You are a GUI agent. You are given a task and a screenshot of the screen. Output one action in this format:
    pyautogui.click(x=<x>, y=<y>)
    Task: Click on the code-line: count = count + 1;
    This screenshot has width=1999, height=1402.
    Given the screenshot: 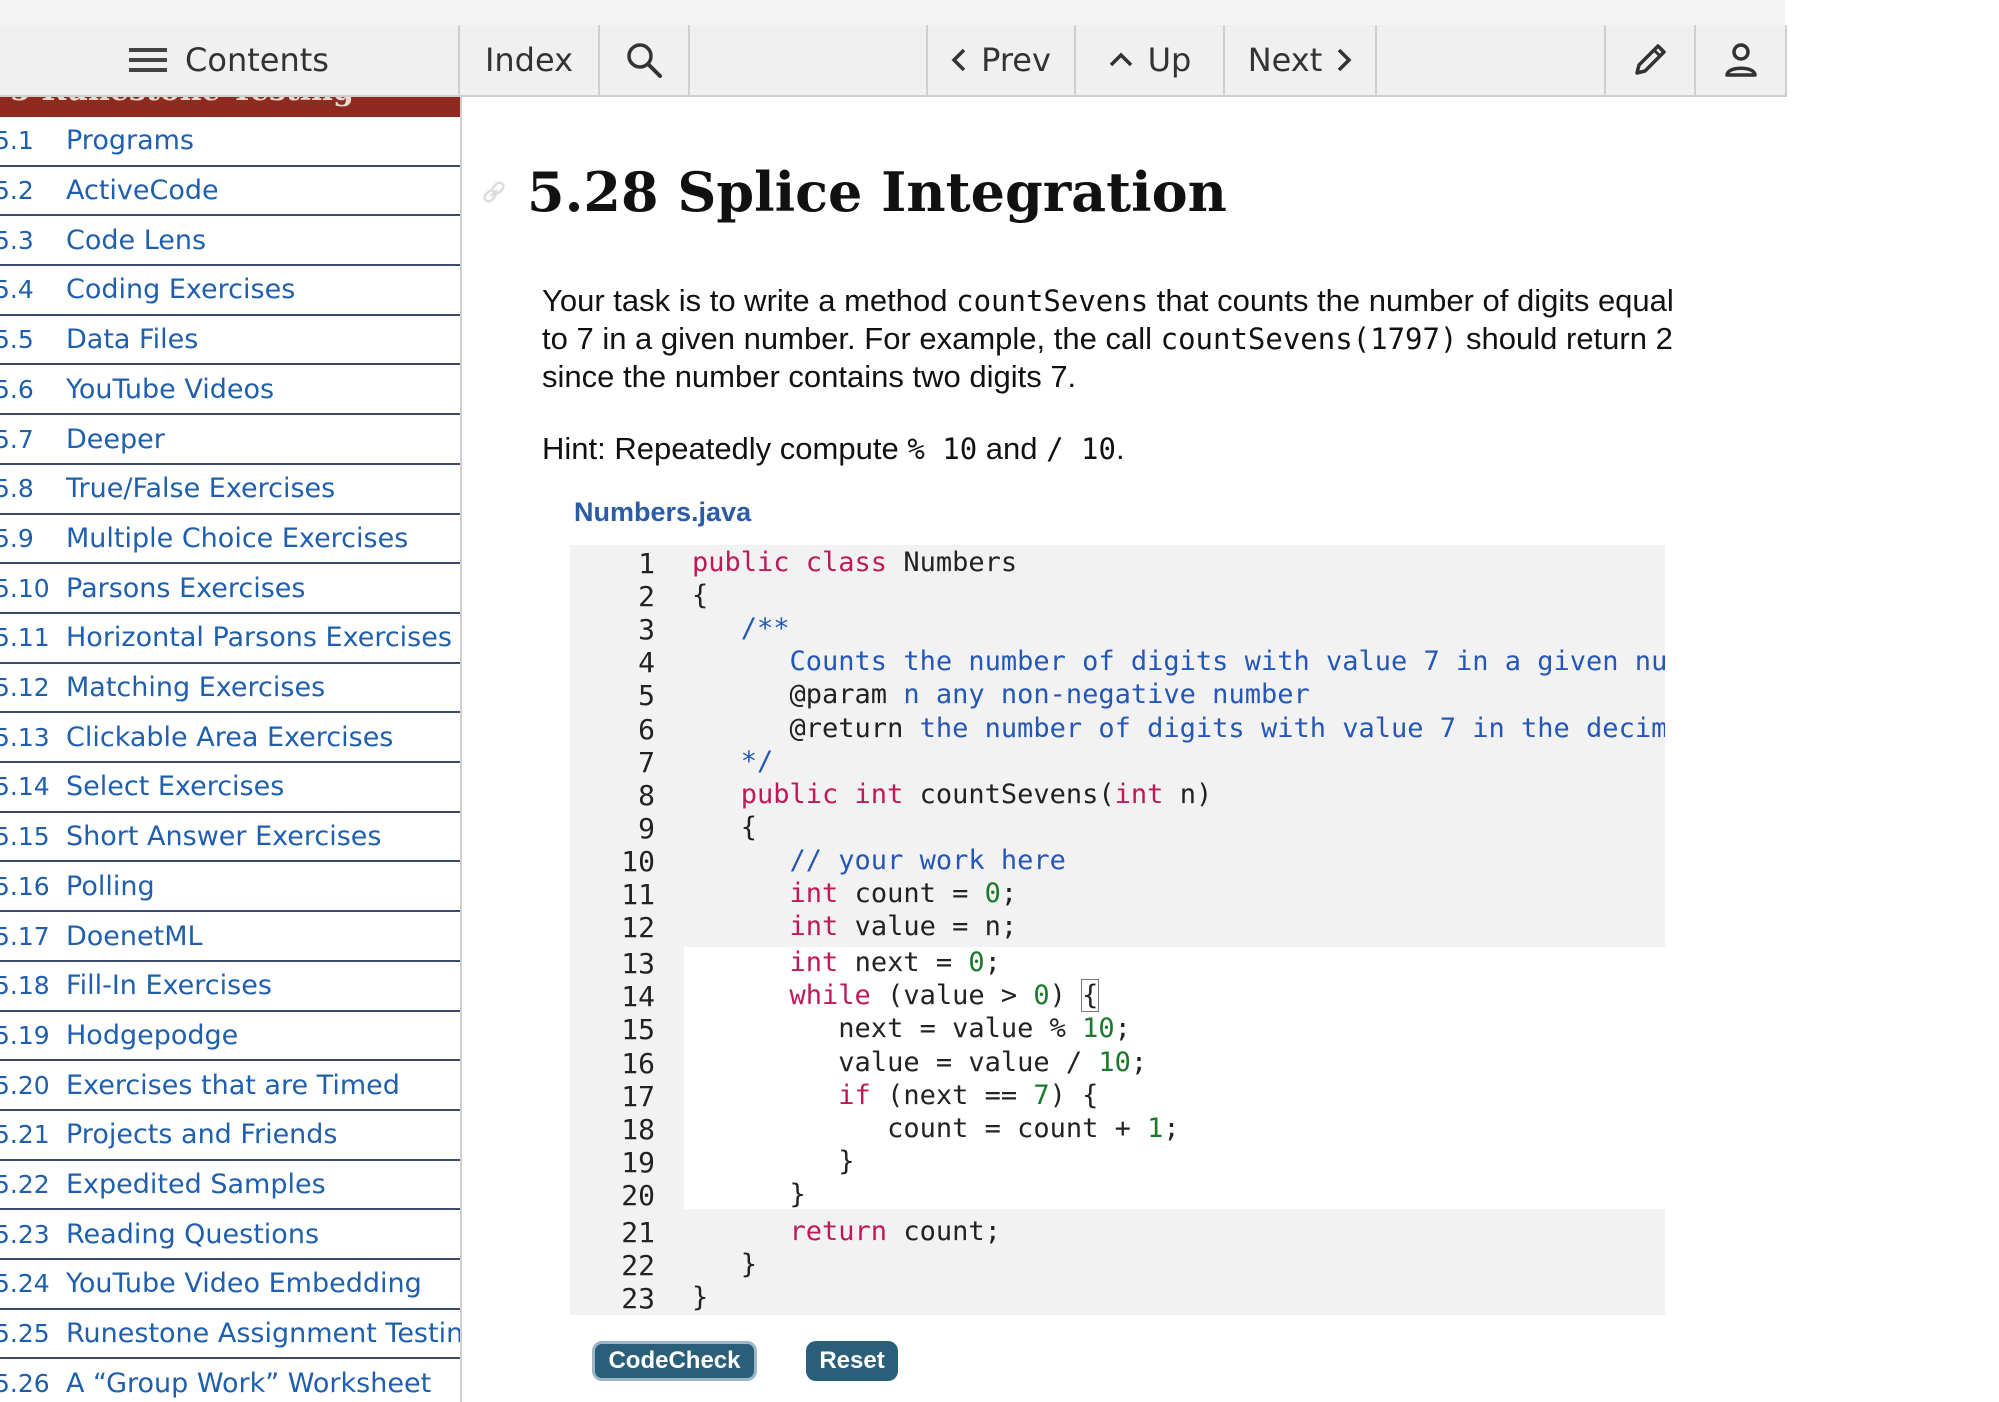 What is the action you would take?
    pyautogui.click(x=936, y=1128)
    